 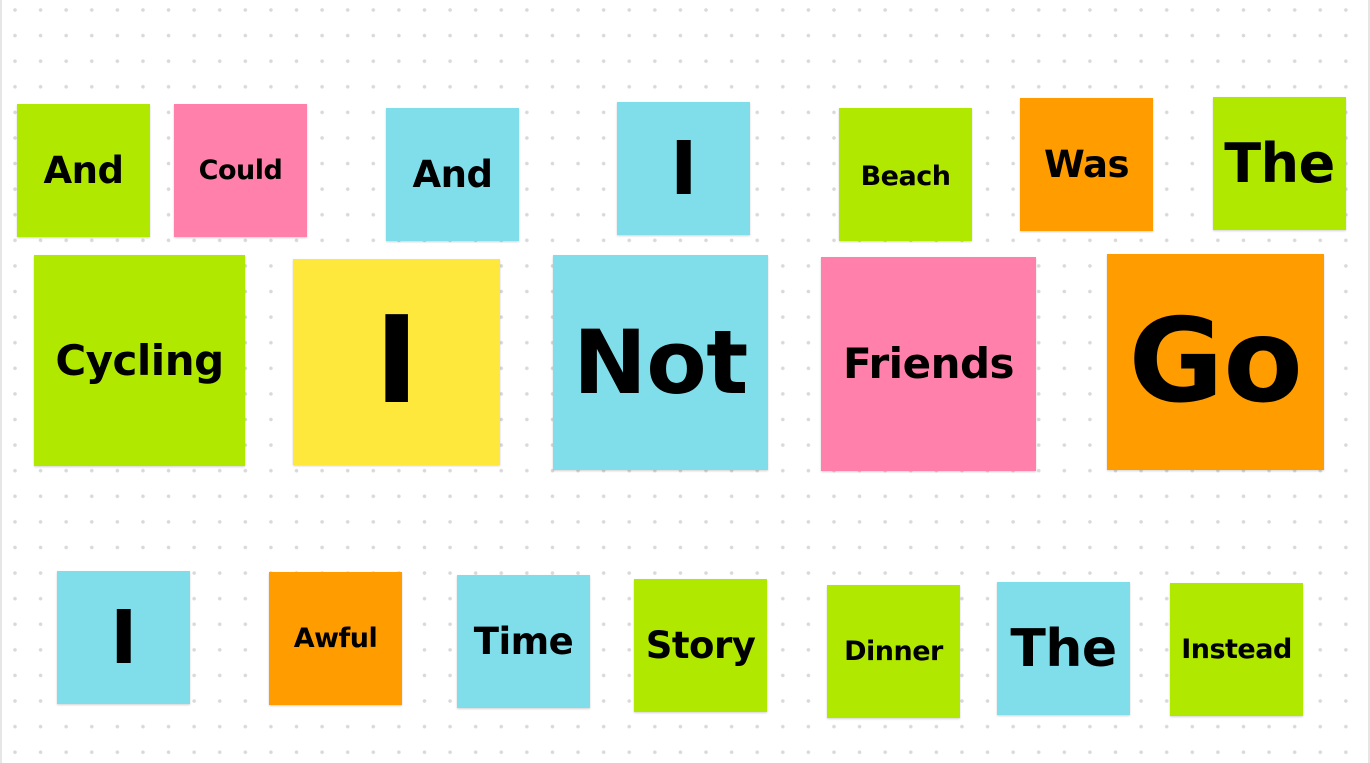 I want to click on sticky-note-text: Cycling, so click(x=139, y=360).